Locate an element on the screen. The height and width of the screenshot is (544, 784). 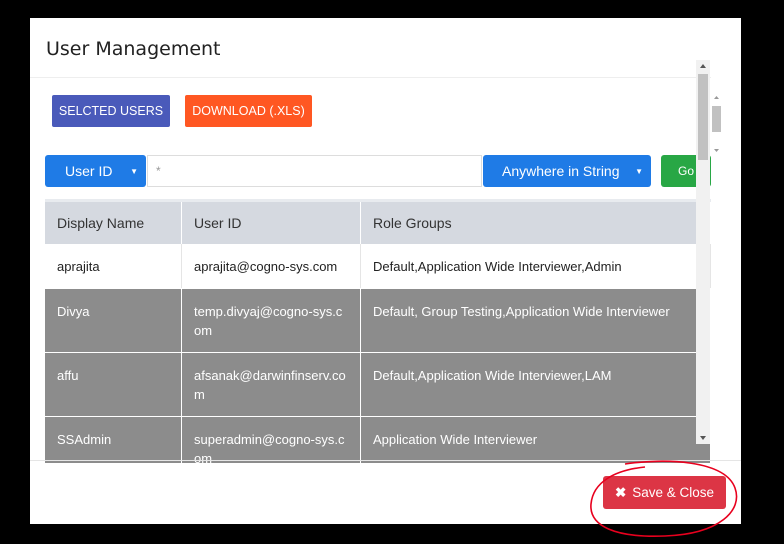
column-header-user-id: User ID is located at coordinates (271, 223).